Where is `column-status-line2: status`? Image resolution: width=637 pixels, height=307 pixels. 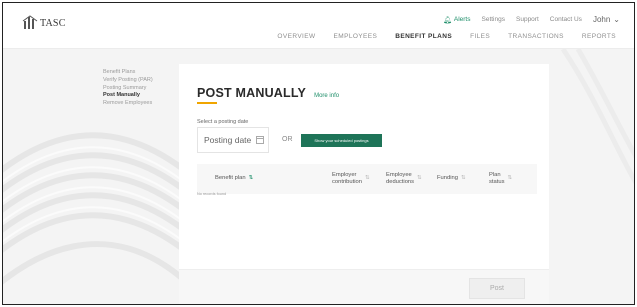 column-status-line2: status is located at coordinates (497, 181).